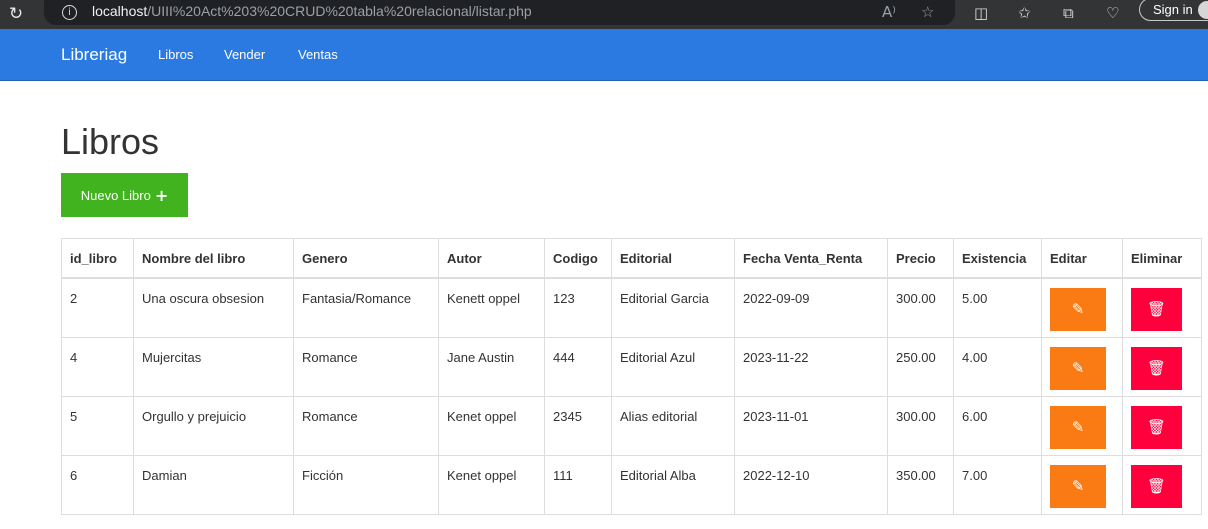 Image resolution: width=1208 pixels, height=529 pixels. Describe the element at coordinates (811, 366) in the screenshot. I see `cell-date: 2023-11-22` at that location.